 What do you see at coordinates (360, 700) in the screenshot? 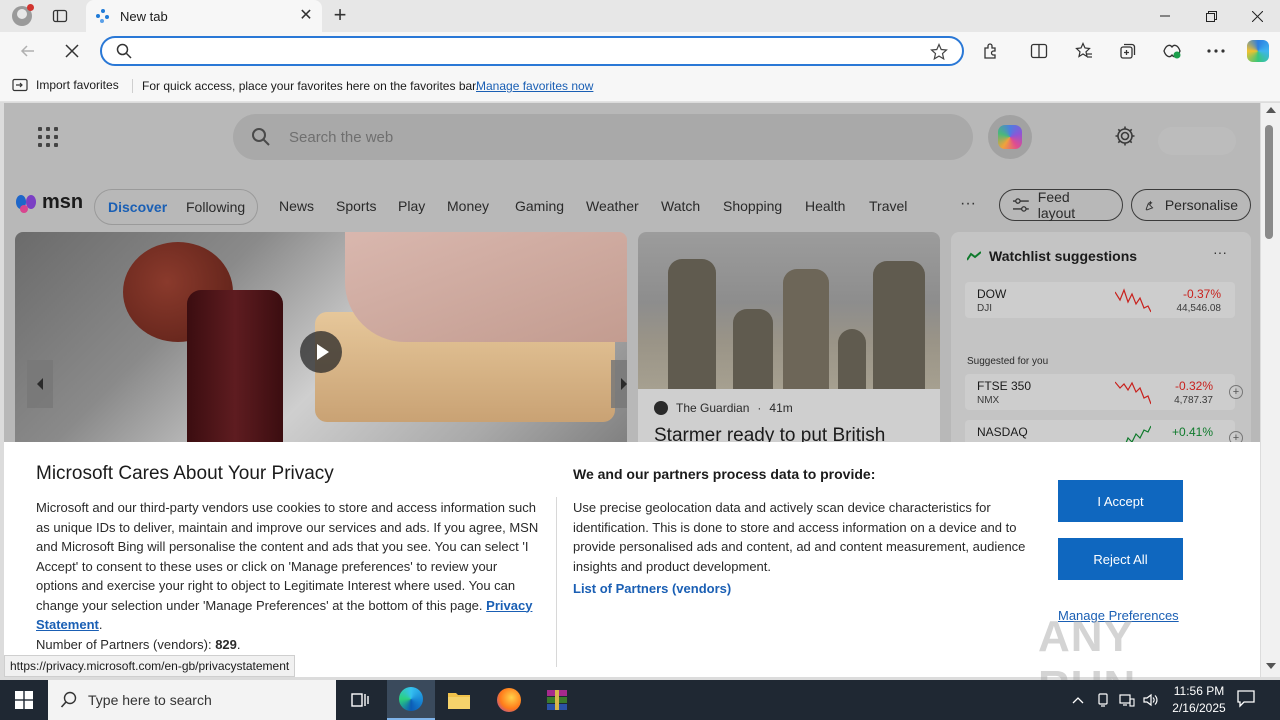
I see `task-view-icon` at bounding box center [360, 700].